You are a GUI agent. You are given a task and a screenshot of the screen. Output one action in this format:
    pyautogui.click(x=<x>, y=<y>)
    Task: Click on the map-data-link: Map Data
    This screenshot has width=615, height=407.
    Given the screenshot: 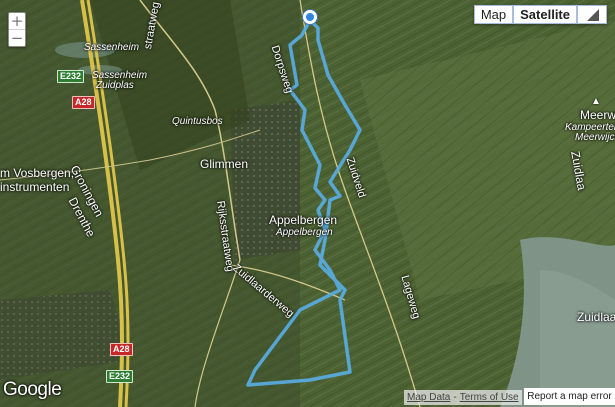 What is the action you would take?
    pyautogui.click(x=428, y=397)
    